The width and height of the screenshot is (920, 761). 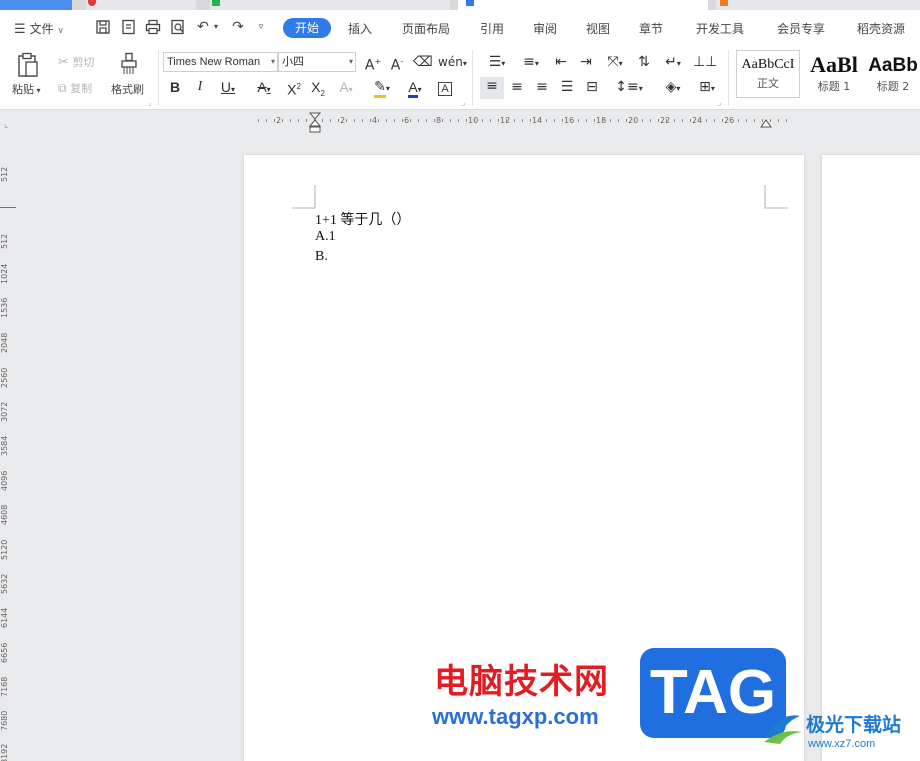 What do you see at coordinates (720, 28) in the screenshot?
I see `tab-developer: 开发工具` at bounding box center [720, 28].